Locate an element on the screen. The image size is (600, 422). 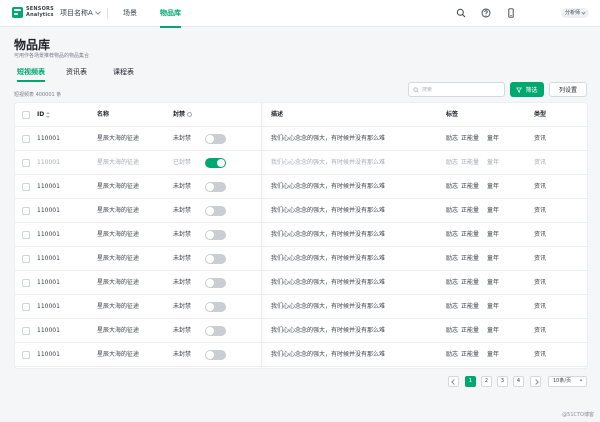
nav-item-library: 物品库 is located at coordinates (170, 18).